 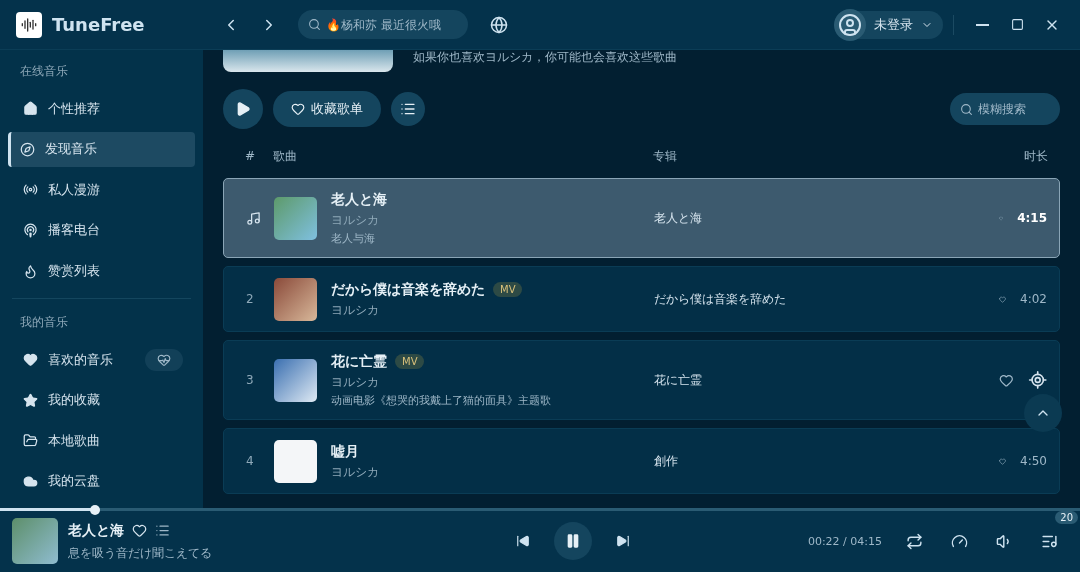 I want to click on heartbeat-button, so click(x=164, y=359).